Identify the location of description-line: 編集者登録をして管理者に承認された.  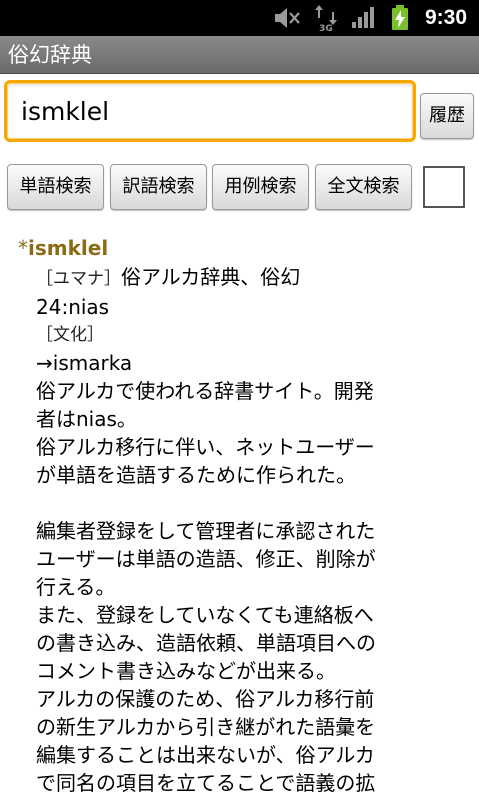
(206, 531).